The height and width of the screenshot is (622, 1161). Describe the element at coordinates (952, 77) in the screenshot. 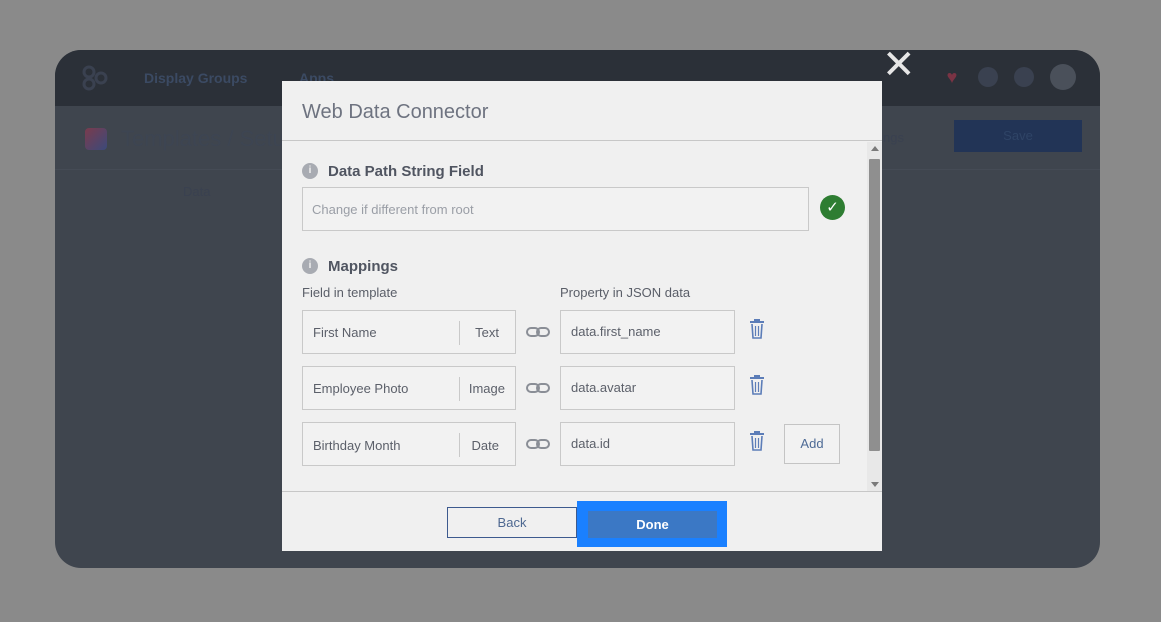

I see `heart-icon: ♥` at that location.